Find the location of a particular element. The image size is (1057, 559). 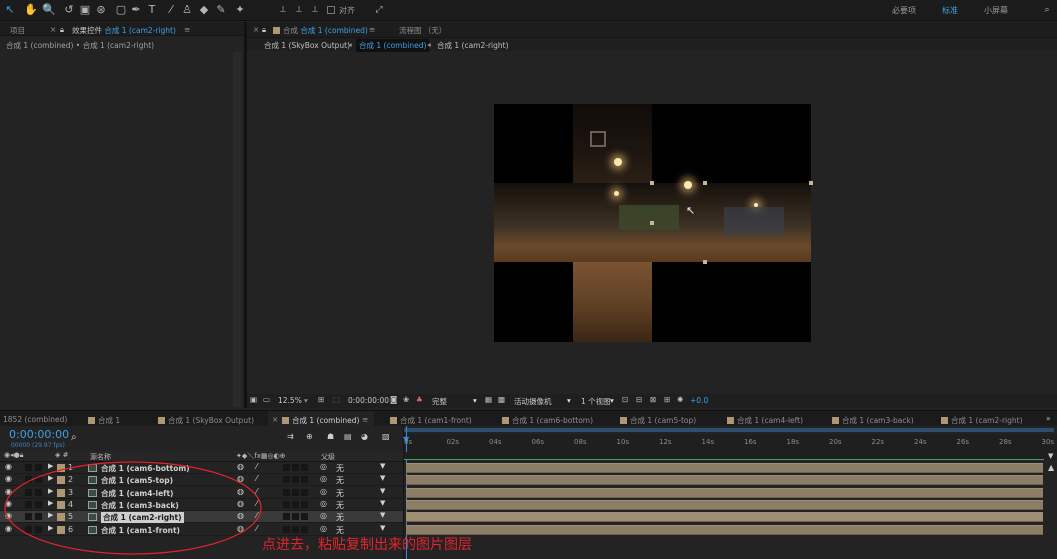

comp-marker-icon: ▼ is located at coordinates (1052, 456).